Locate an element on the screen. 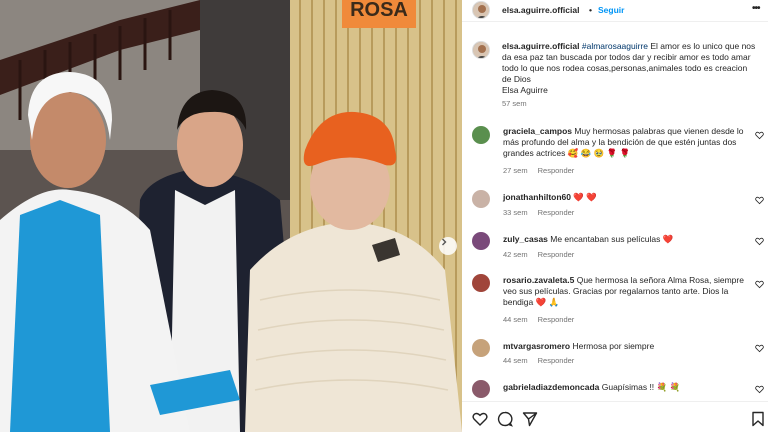  like-heart-icon is located at coordinates (480, 419).